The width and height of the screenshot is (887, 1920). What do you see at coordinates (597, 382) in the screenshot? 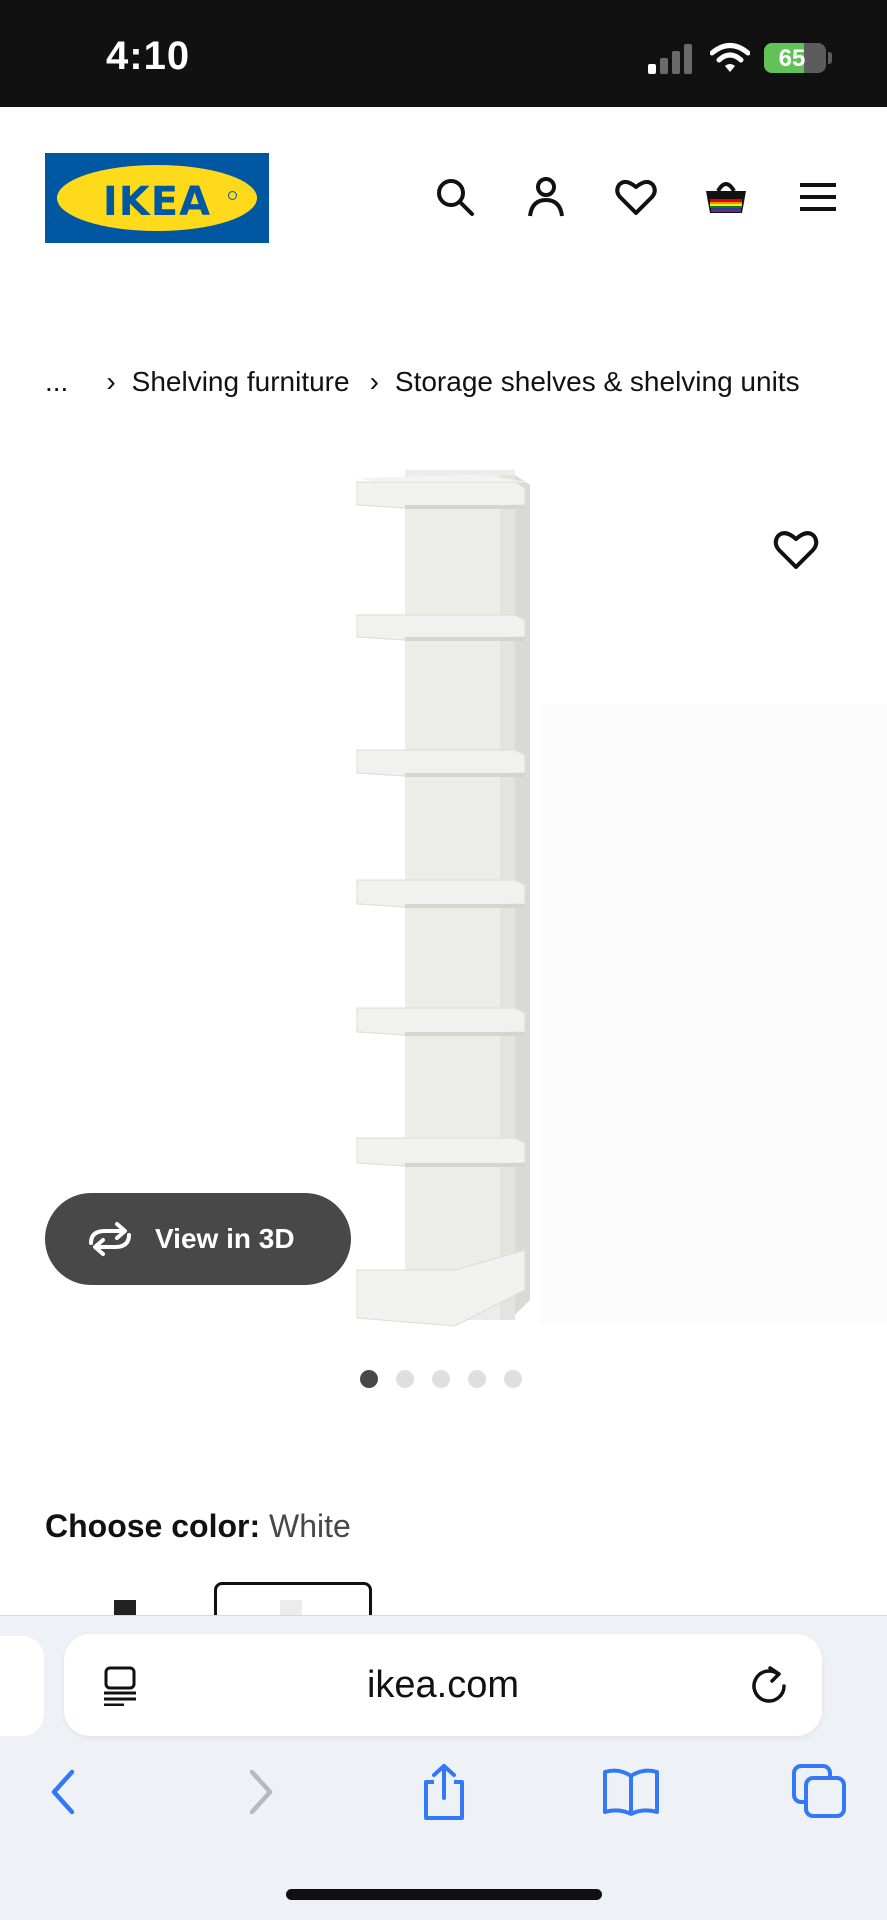
I see `breadcrumb-storage-shelves: Storage shelves & shelving units` at bounding box center [597, 382].